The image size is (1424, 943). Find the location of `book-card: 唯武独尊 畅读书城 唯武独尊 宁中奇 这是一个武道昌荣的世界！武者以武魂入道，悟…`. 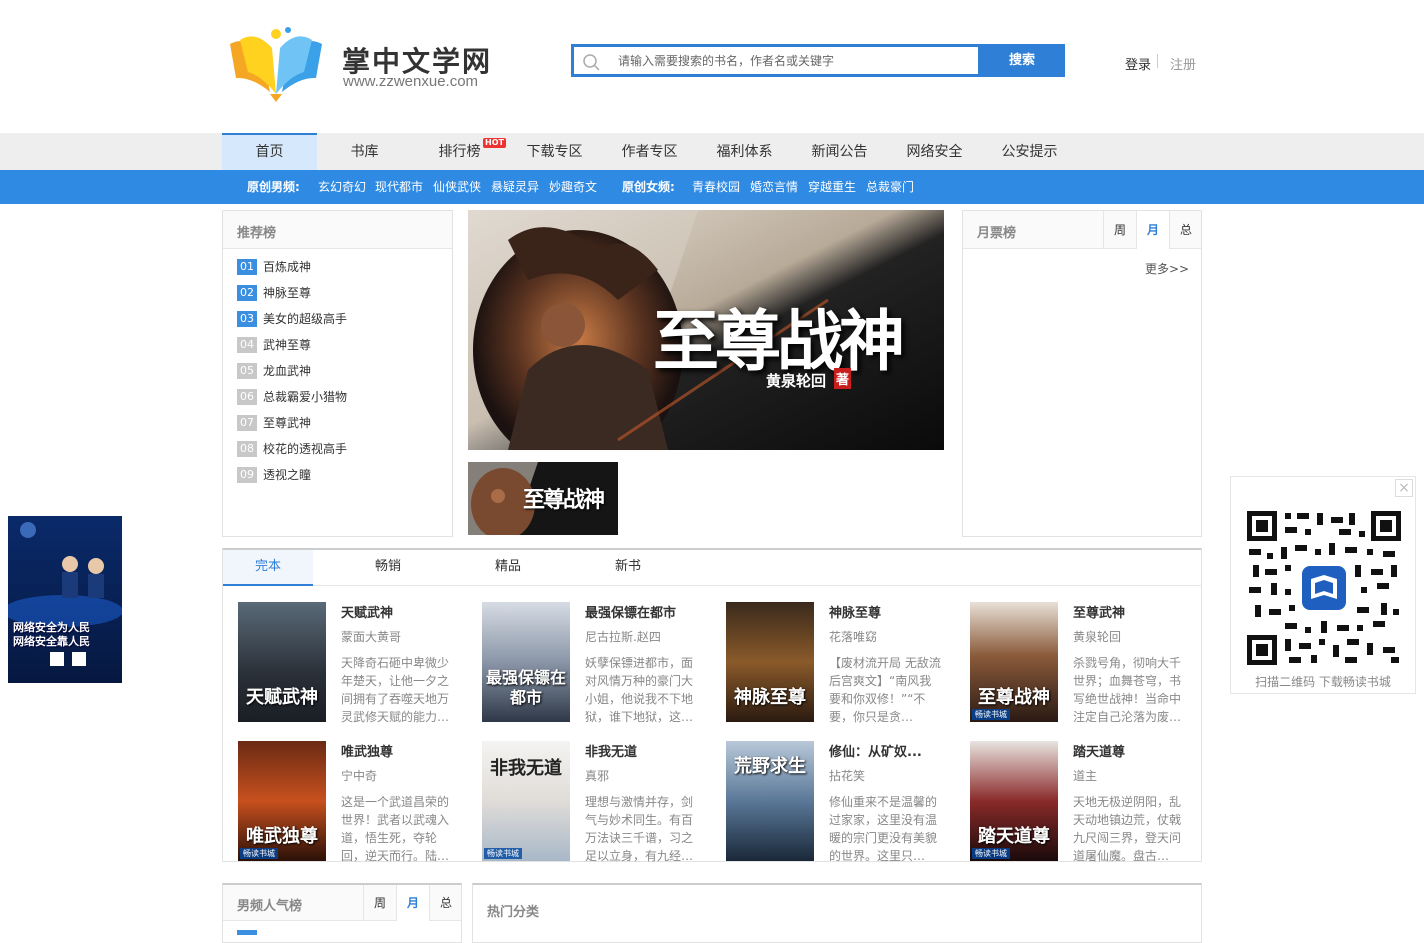

book-card: 唯武独尊 畅读书城 唯武独尊 宁中奇 这是一个武道昌荣的世界！武者以武魂入道，悟… is located at coordinates (355, 803).